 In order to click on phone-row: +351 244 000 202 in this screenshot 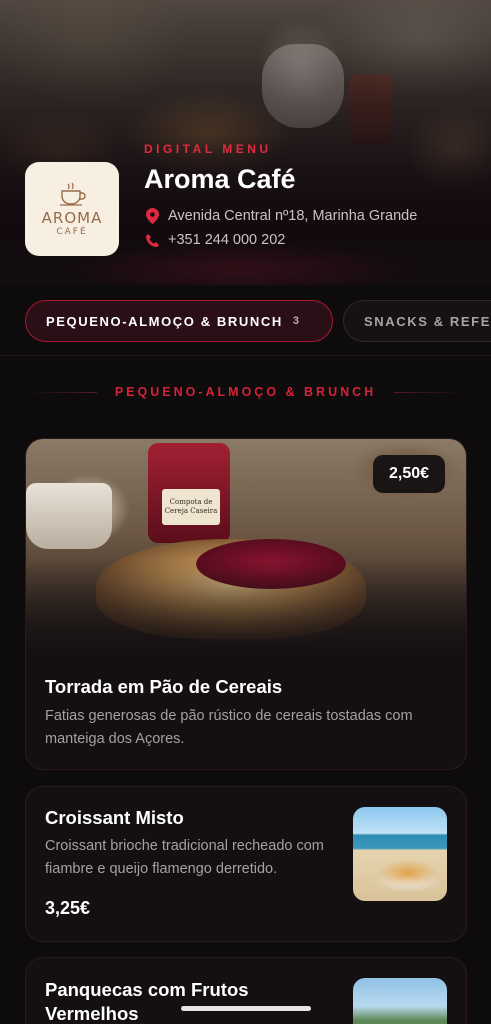, I will do `click(214, 240)`.